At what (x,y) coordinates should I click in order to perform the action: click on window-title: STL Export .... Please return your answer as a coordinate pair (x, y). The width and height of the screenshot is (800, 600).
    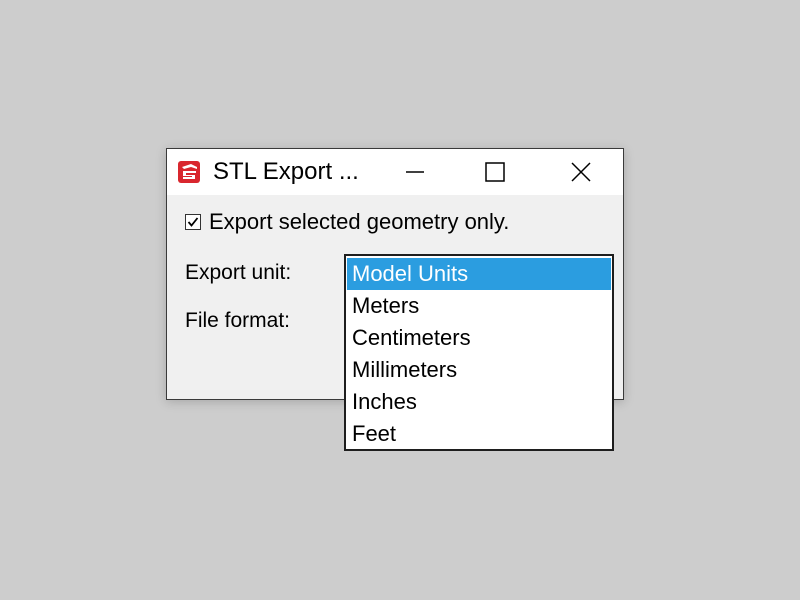
    Looking at the image, I should click on (286, 171).